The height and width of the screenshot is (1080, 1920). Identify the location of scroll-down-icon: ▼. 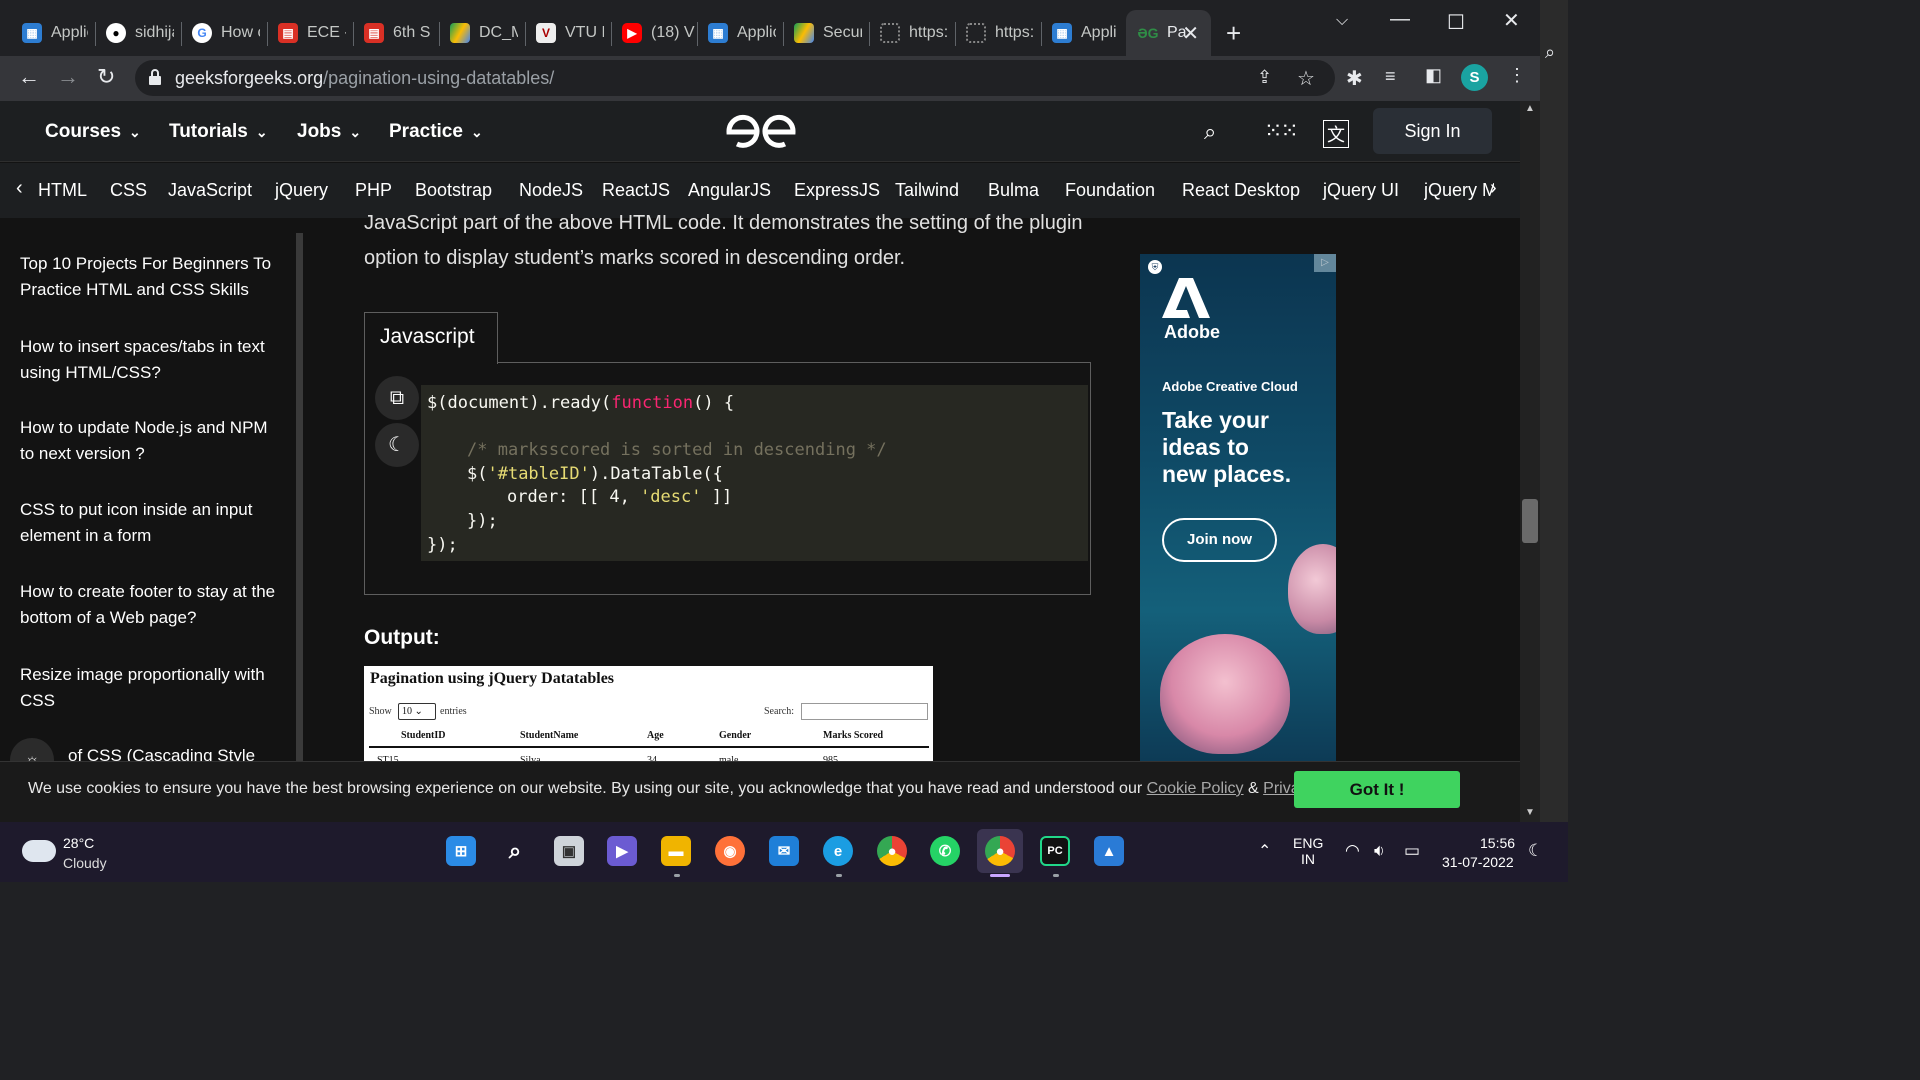
(1530, 812).